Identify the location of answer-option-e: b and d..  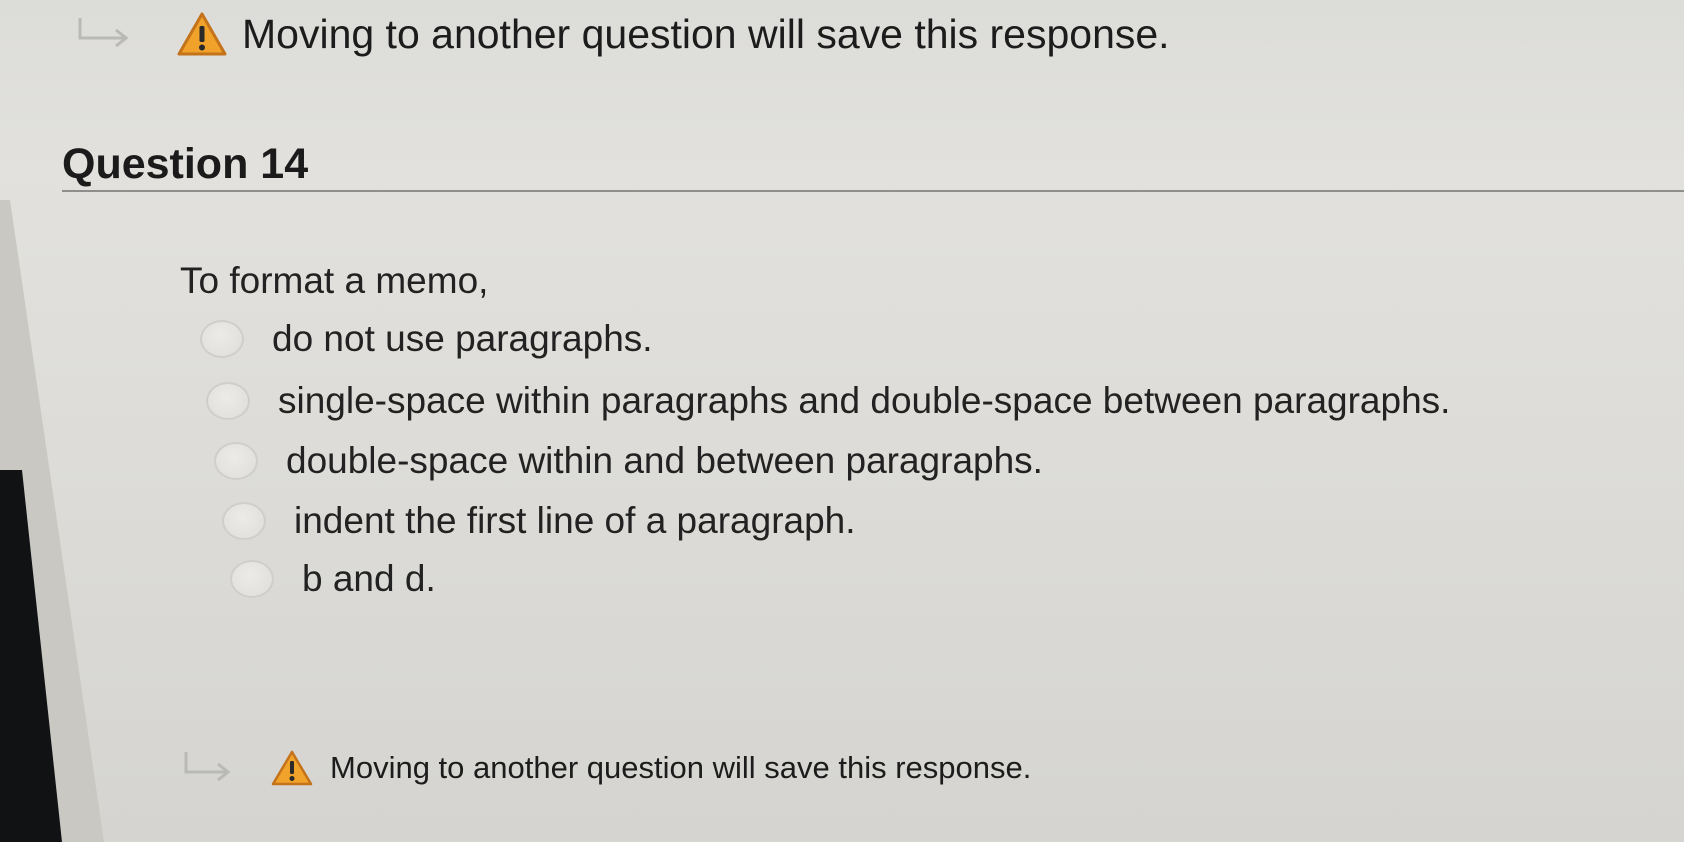
(333, 579).